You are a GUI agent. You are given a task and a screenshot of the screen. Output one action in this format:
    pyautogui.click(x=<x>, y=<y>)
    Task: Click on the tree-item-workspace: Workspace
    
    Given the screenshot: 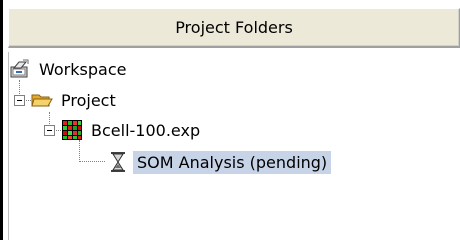 What is the action you would take?
    pyautogui.click(x=69, y=69)
    